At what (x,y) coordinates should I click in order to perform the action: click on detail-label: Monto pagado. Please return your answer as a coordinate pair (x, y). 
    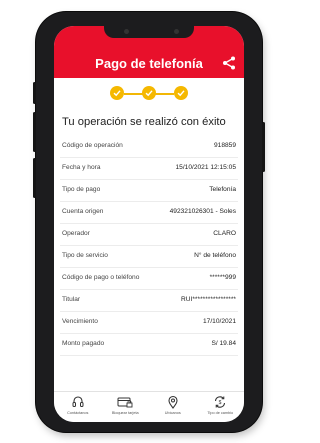
    Looking at the image, I should click on (83, 343).